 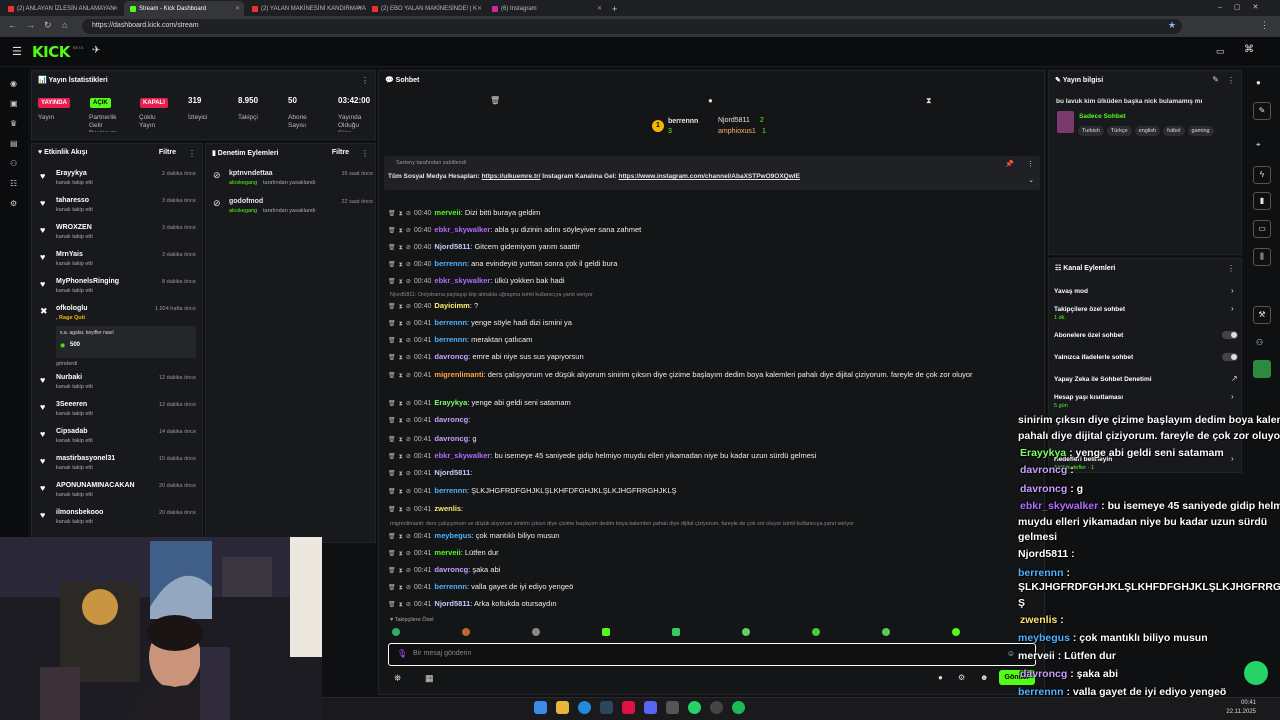 I want to click on chat-input-placeholder: Bir mesaj gönderin, so click(x=442, y=653).